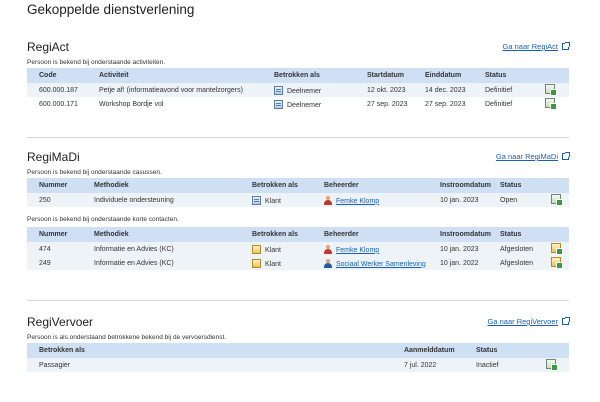  I want to click on beheerder-link: Sociaal Werker Samenleving, so click(381, 264).